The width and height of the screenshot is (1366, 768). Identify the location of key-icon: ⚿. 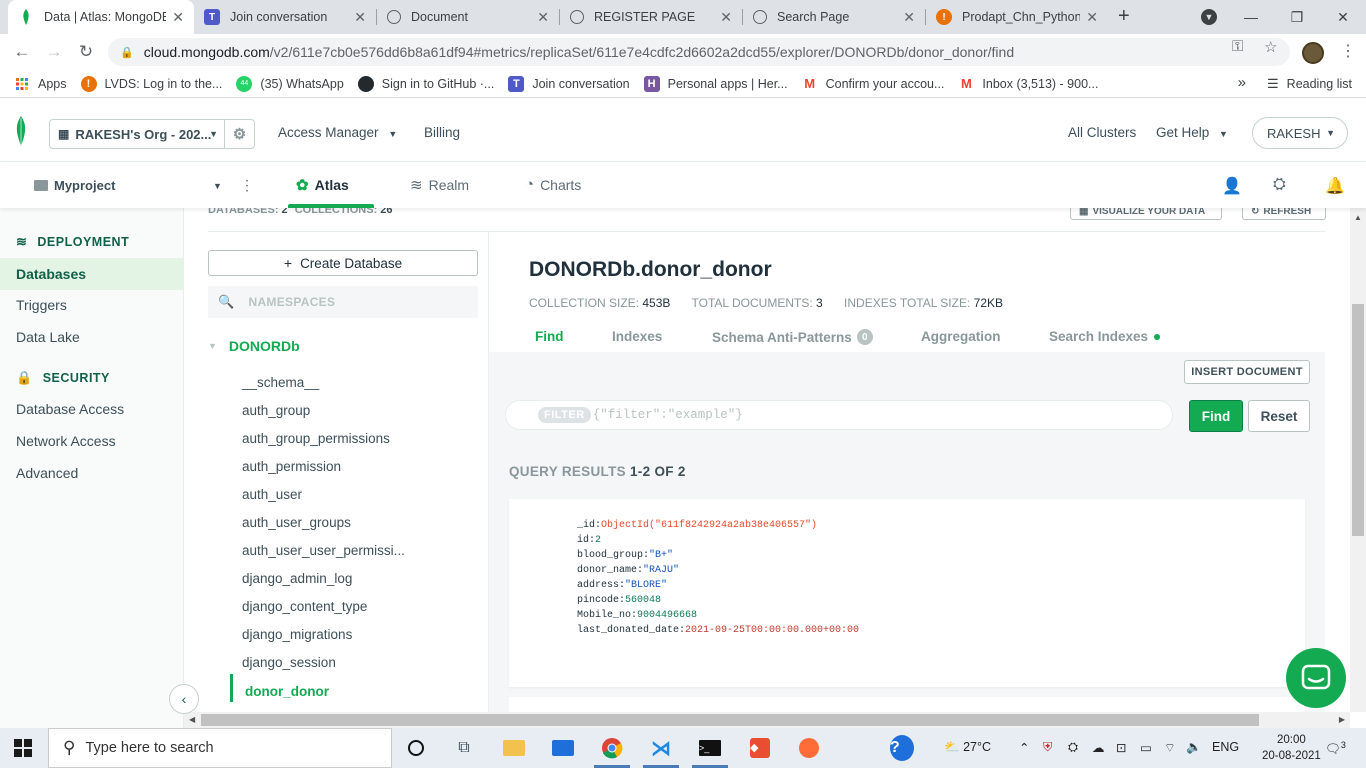
(1237, 46).